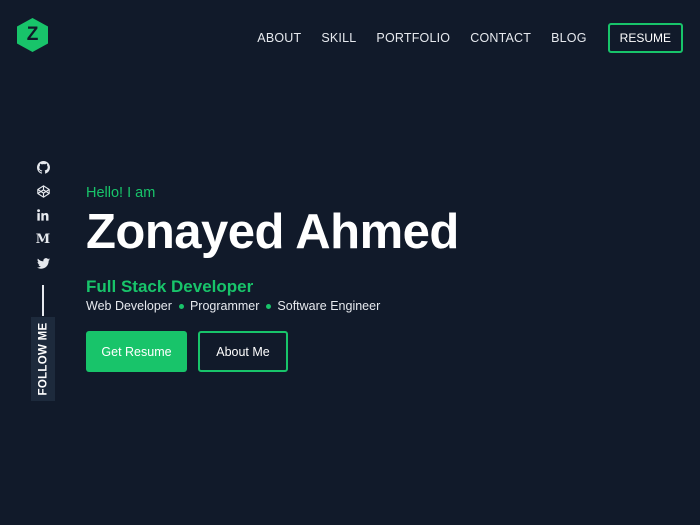 The image size is (700, 525). Describe the element at coordinates (224, 306) in the screenshot. I see `skill-item: Programmer` at that location.